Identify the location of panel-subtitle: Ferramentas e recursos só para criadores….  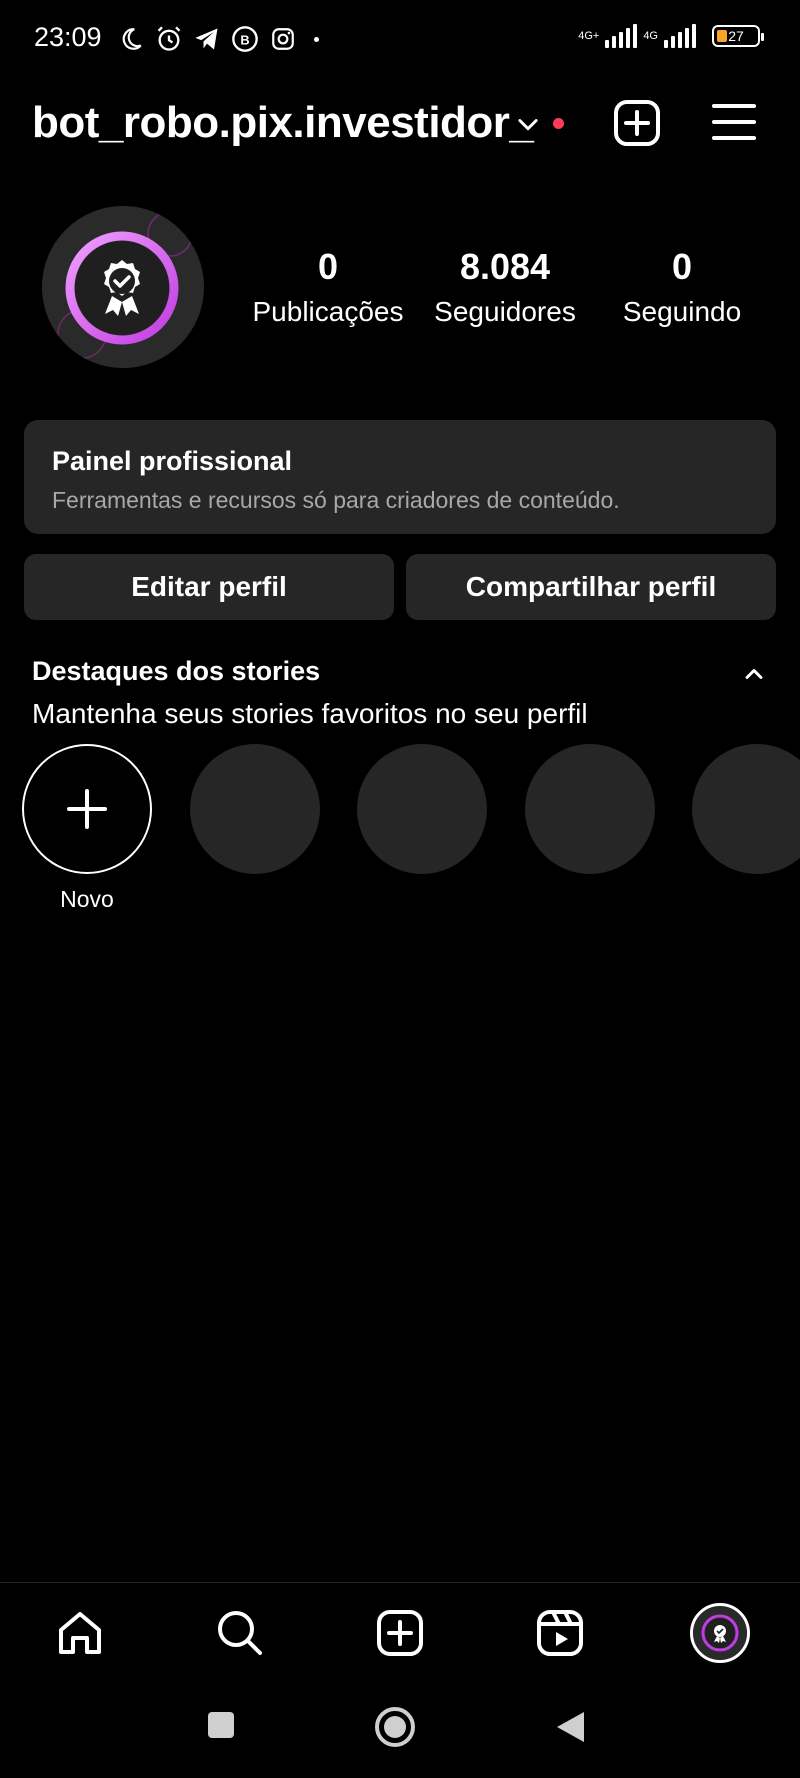
(336, 500).